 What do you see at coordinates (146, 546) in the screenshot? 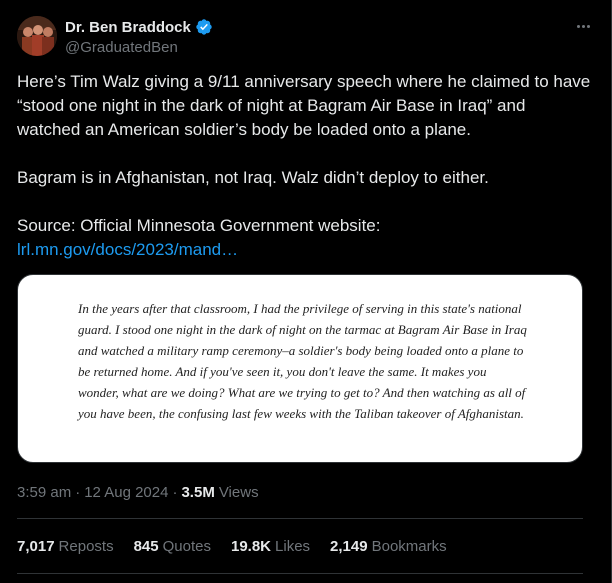
I see `quotes-count: 845` at bounding box center [146, 546].